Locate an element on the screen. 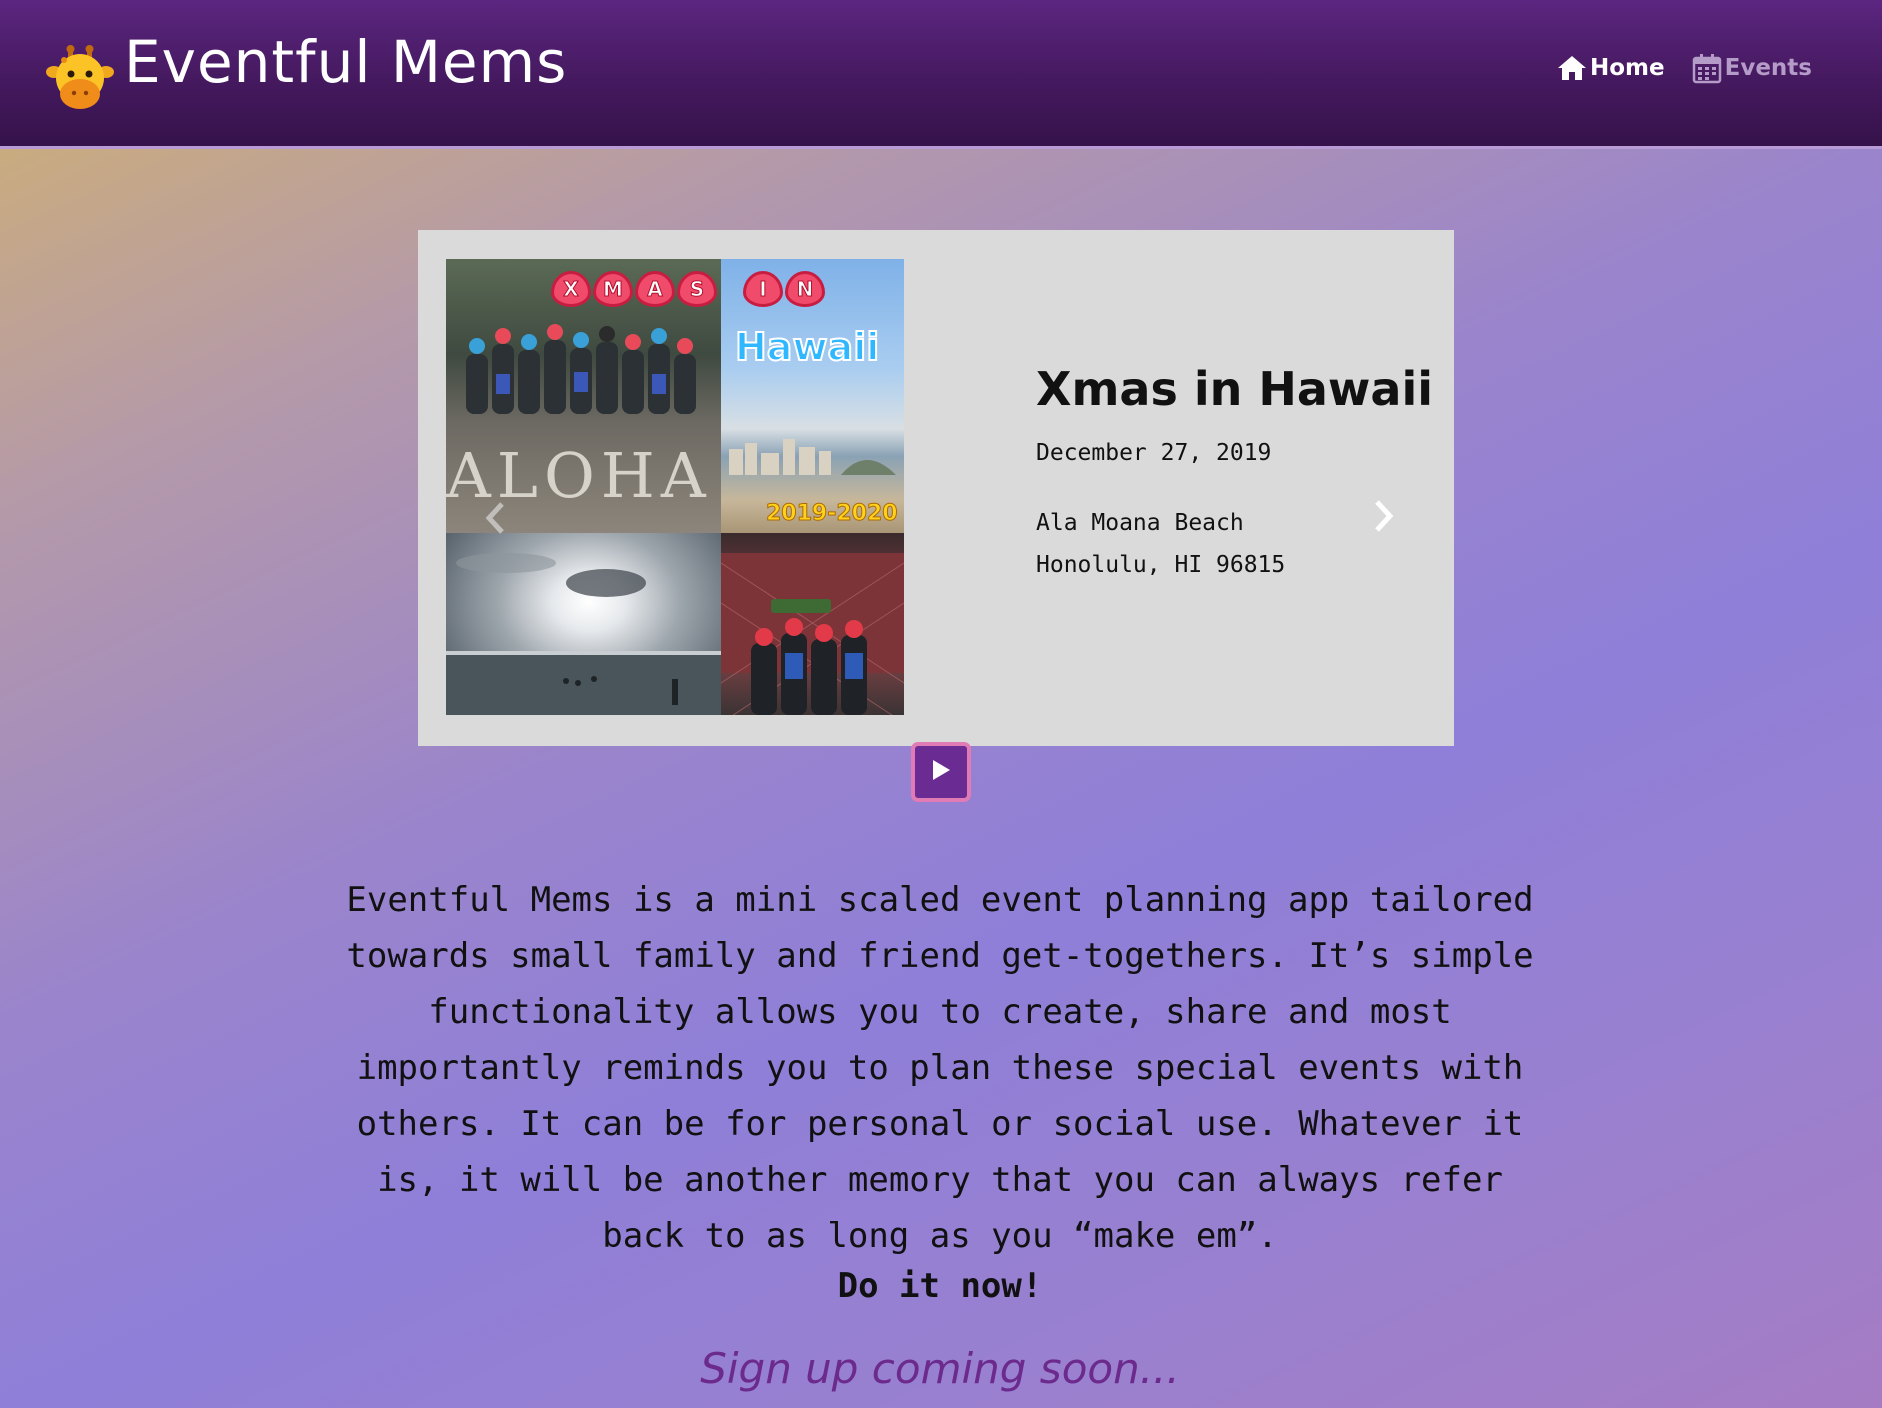 Image resolution: width=1882 pixels, height=1408 pixels. ocean-graphic is located at coordinates (583, 634).